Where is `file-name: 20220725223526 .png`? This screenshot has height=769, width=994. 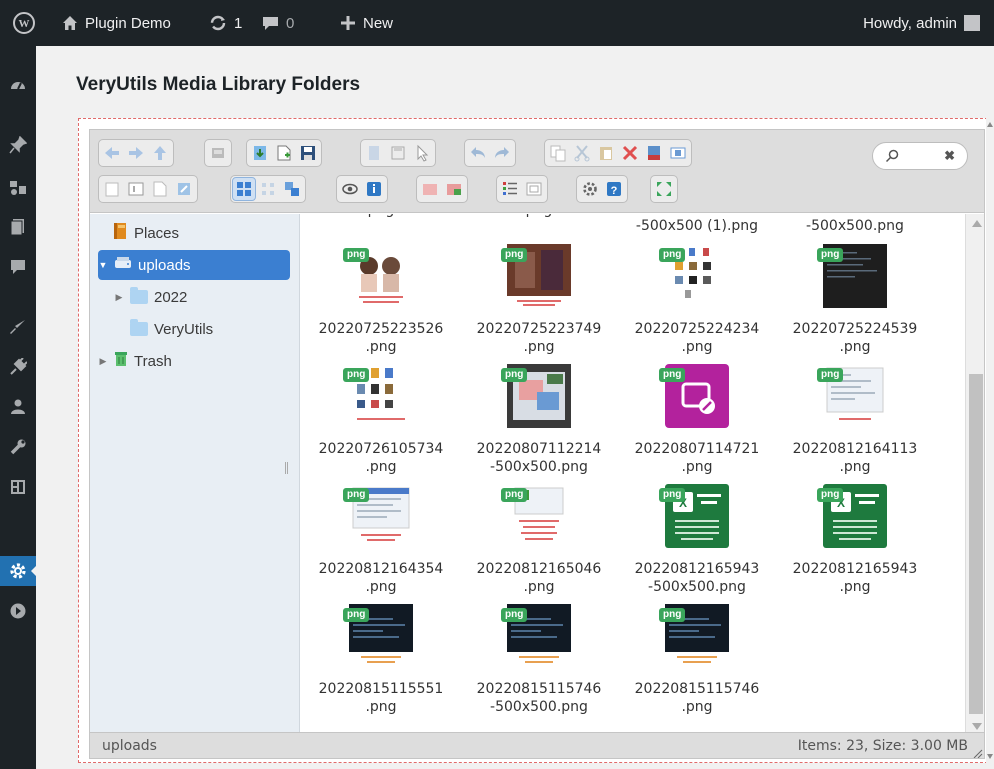 file-name: 20220725223526 .png is located at coordinates (381, 338).